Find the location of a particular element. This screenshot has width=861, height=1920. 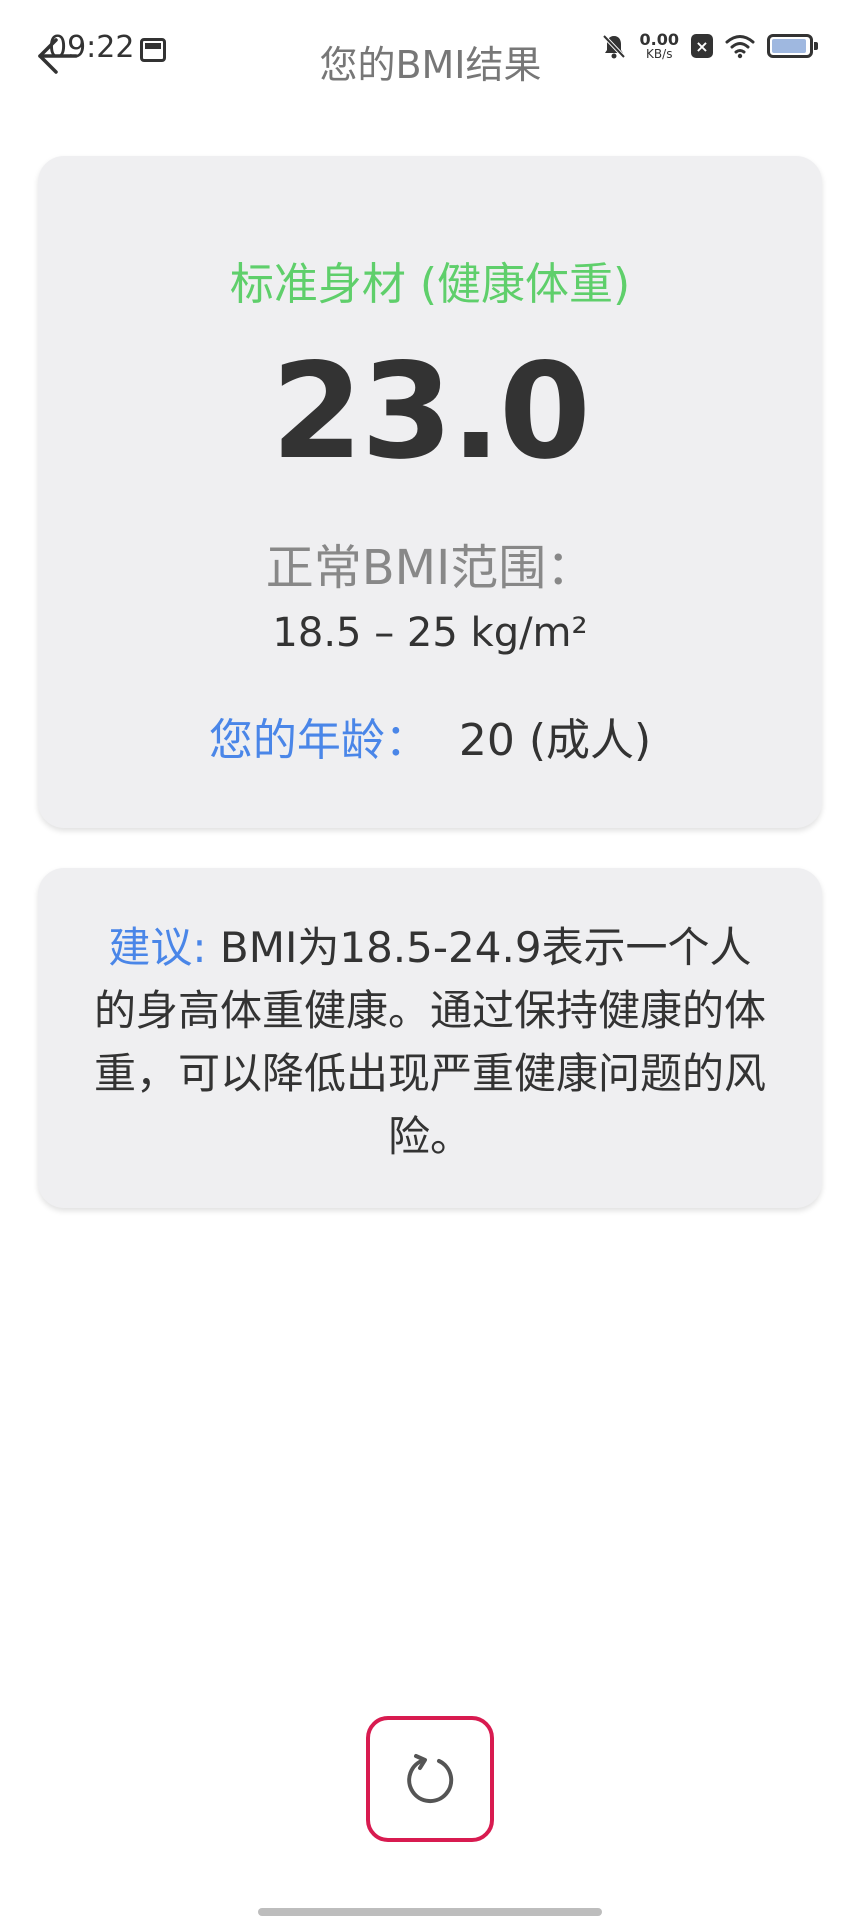

refresh-icon is located at coordinates (430, 1779).